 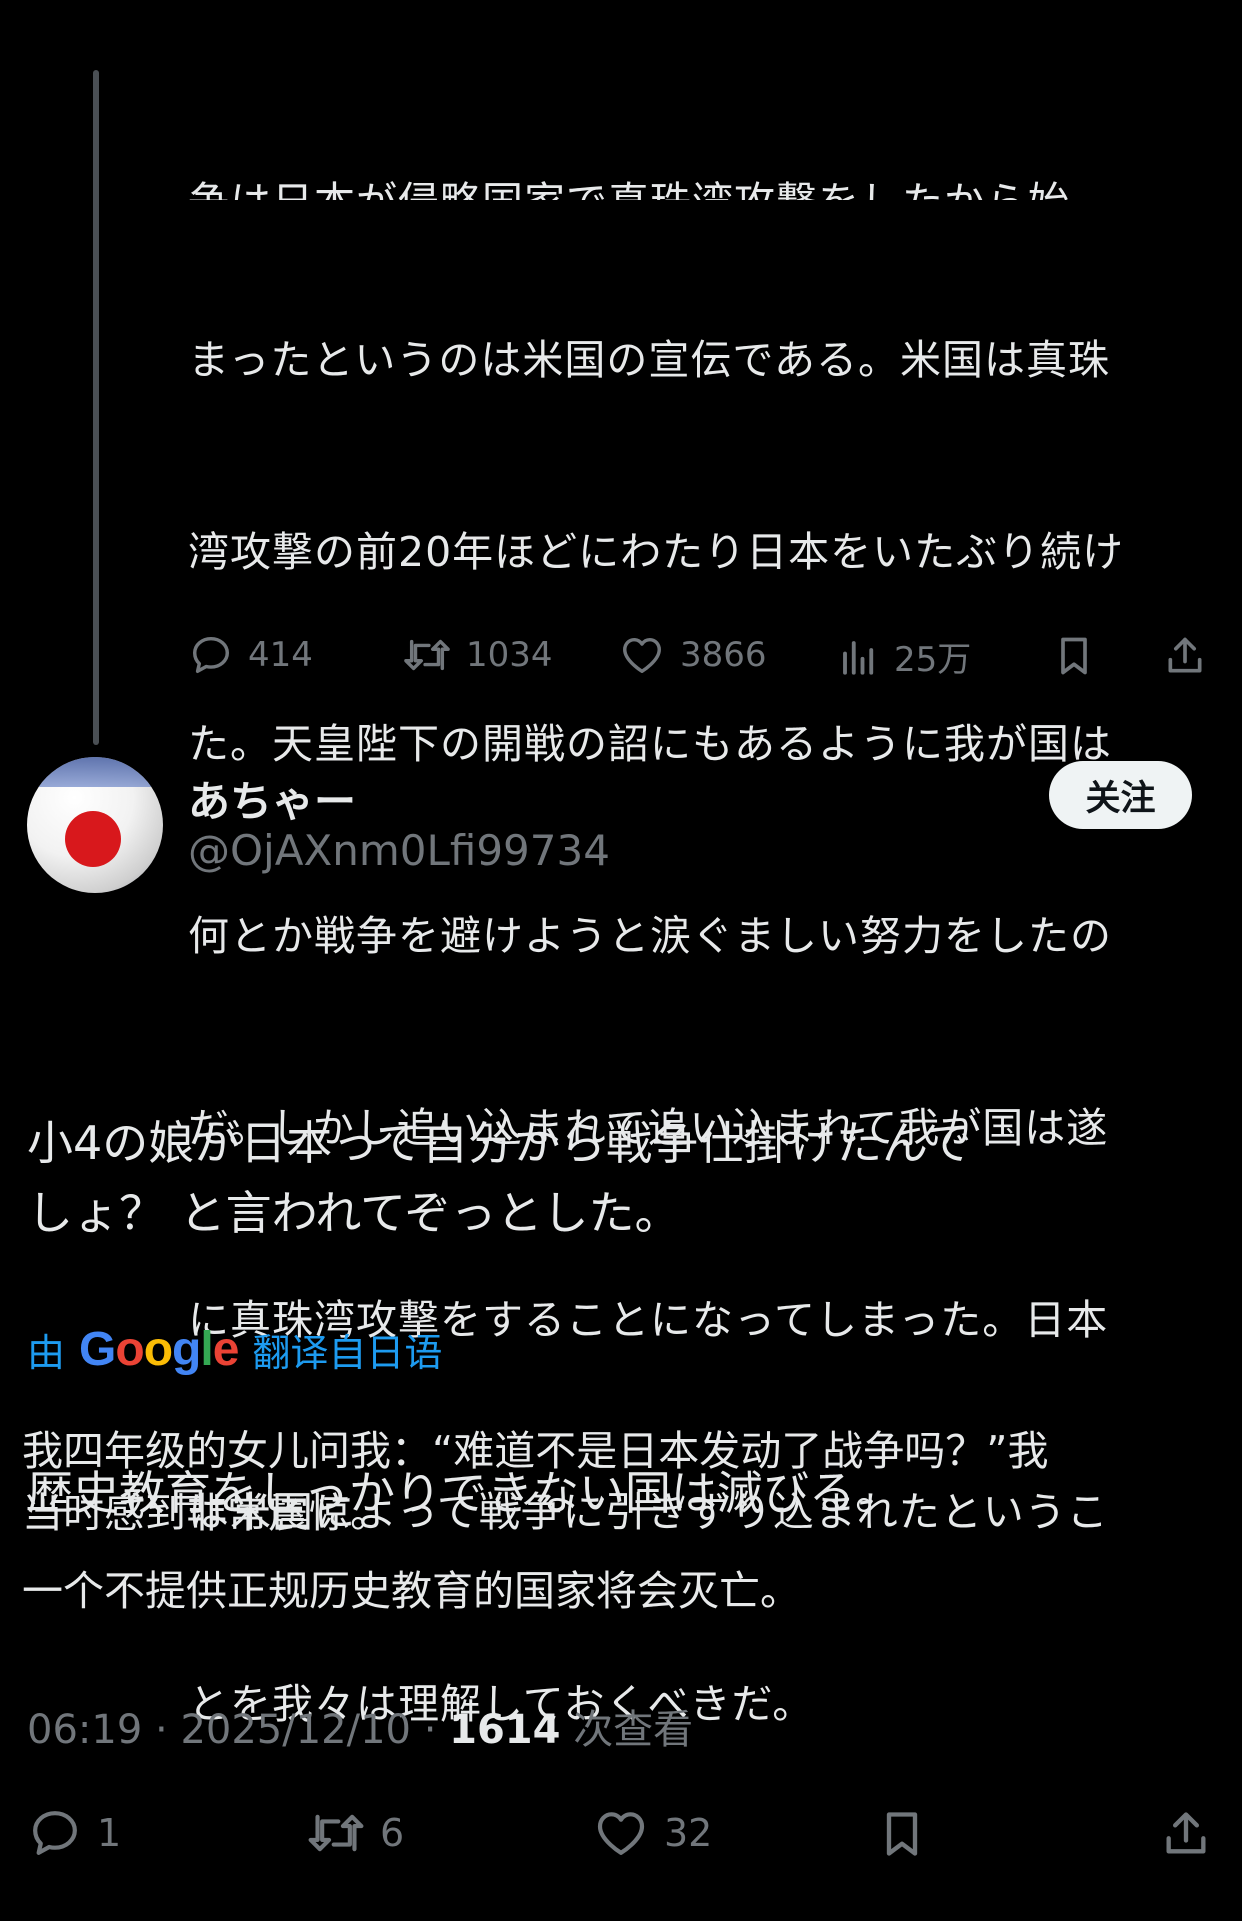 I want to click on tweet-meta: 06:19 · 2025/12/10 · 1614 次查看, so click(x=360, y=1726).